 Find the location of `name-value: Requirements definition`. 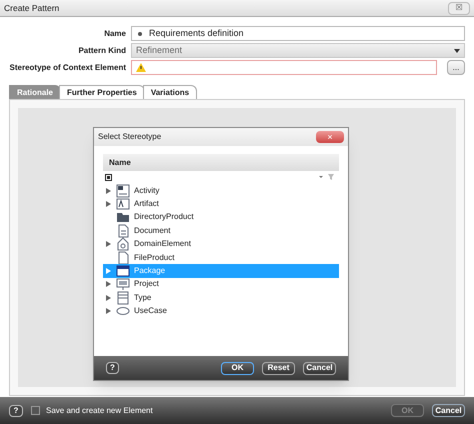

name-value: Requirements definition is located at coordinates (196, 33).